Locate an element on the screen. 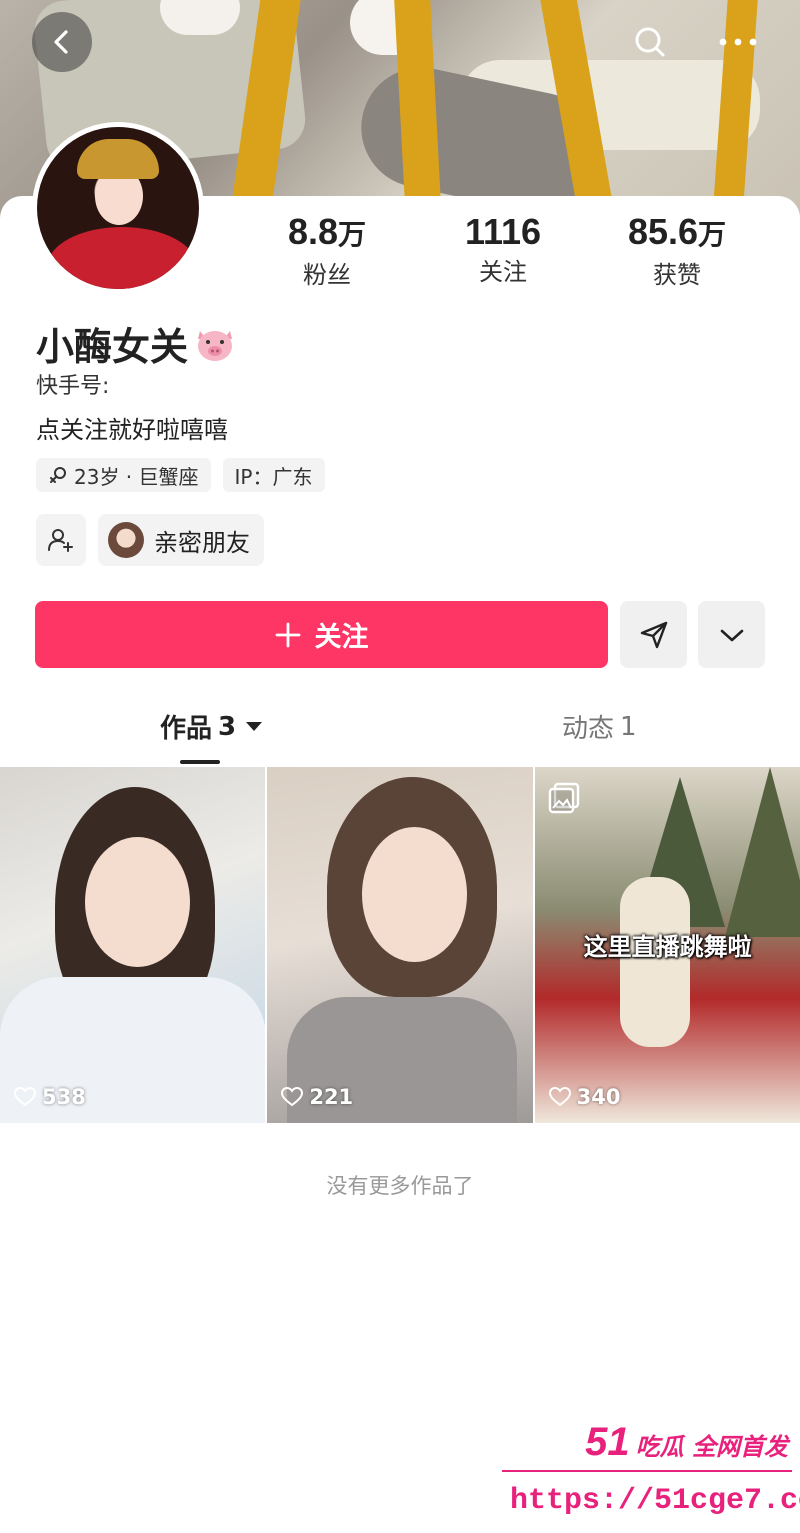 Image resolution: width=800 pixels, height=1533 pixels. tab-works: 作品 3 is located at coordinates (211, 726).